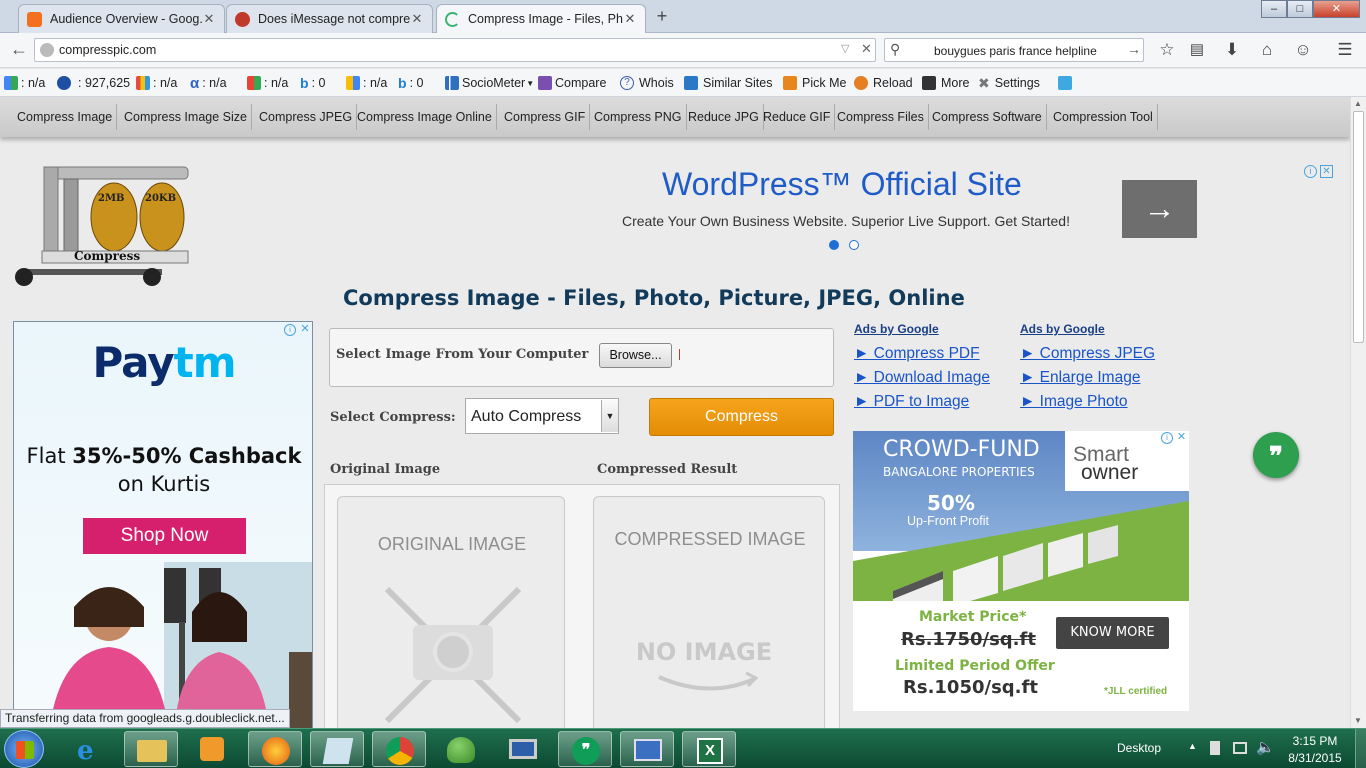 The height and width of the screenshot is (768, 1366). What do you see at coordinates (741, 417) in the screenshot?
I see `compress-button: Compress` at bounding box center [741, 417].